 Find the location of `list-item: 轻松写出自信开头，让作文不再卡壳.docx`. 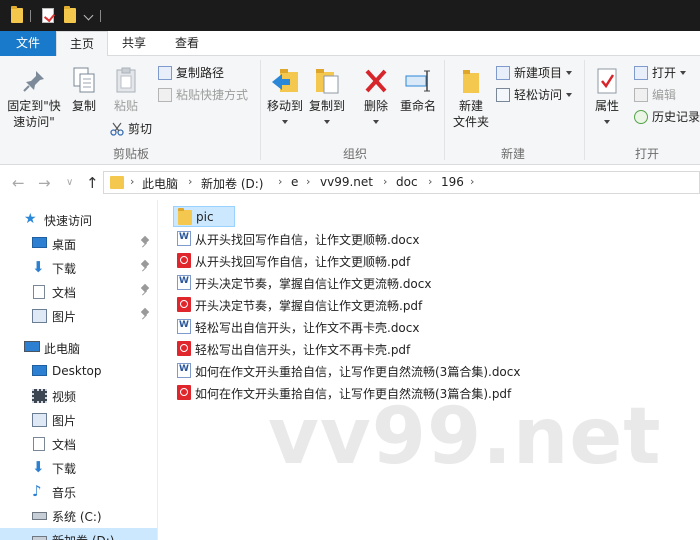

list-item: 轻松写出自信开头，让作文不再卡壳.docx is located at coordinates (323, 326).